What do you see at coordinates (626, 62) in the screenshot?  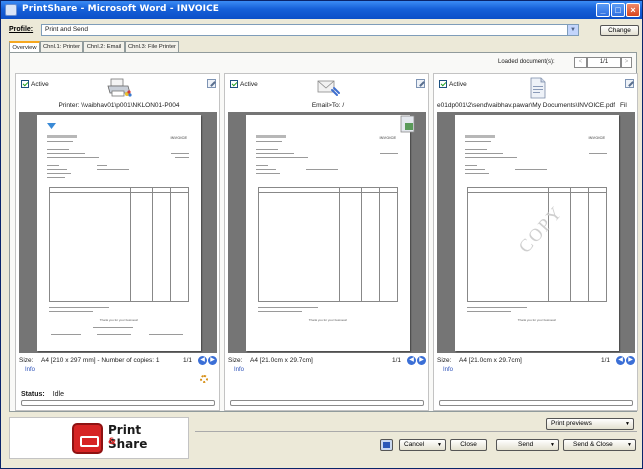 I see `next-document-button: >` at bounding box center [626, 62].